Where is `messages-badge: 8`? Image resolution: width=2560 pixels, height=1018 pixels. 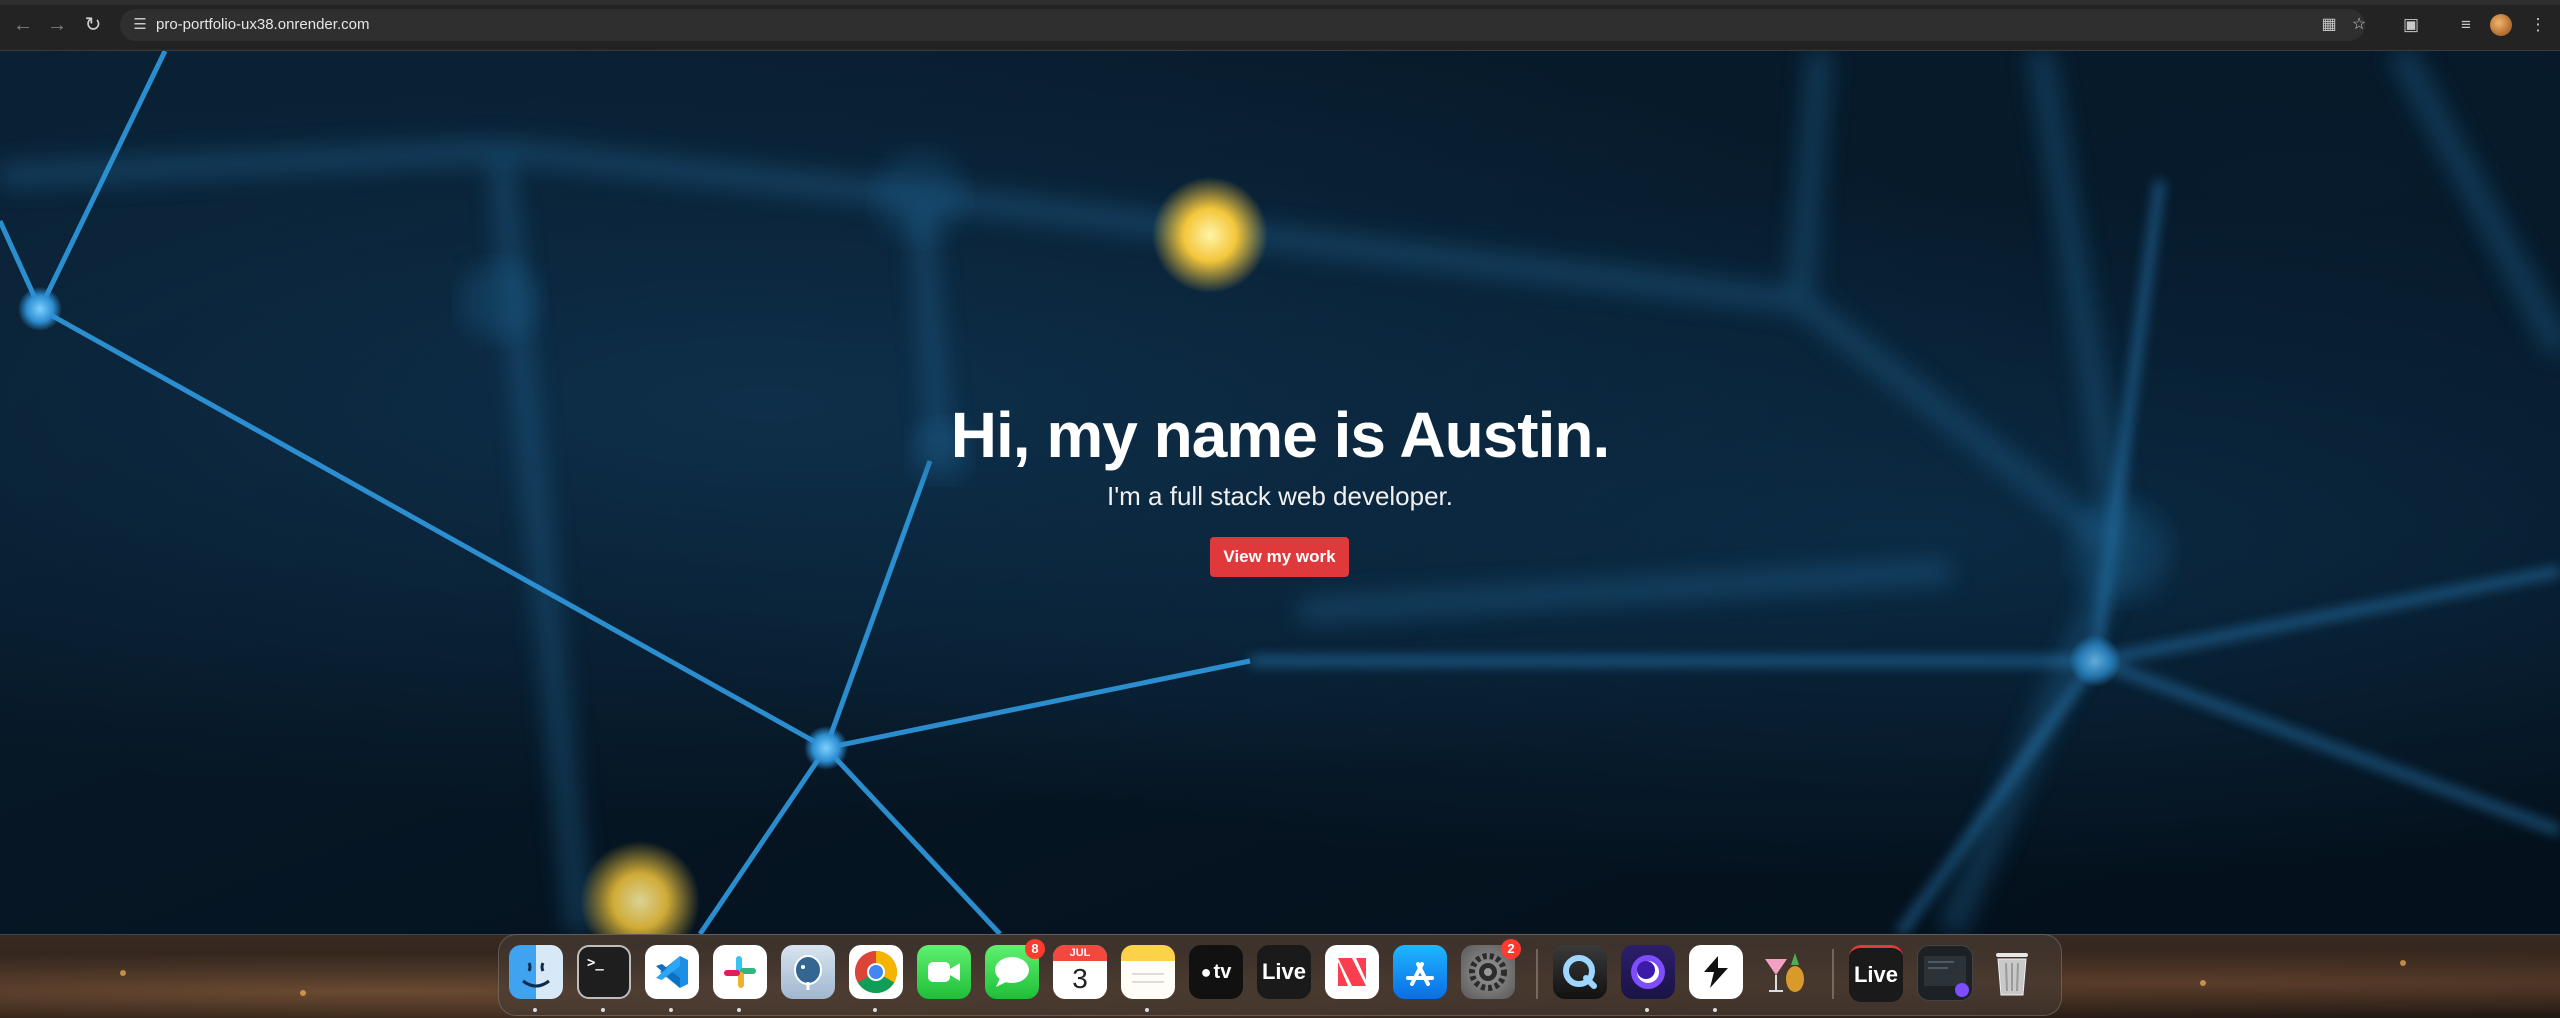
messages-badge: 8 is located at coordinates (1035, 949).